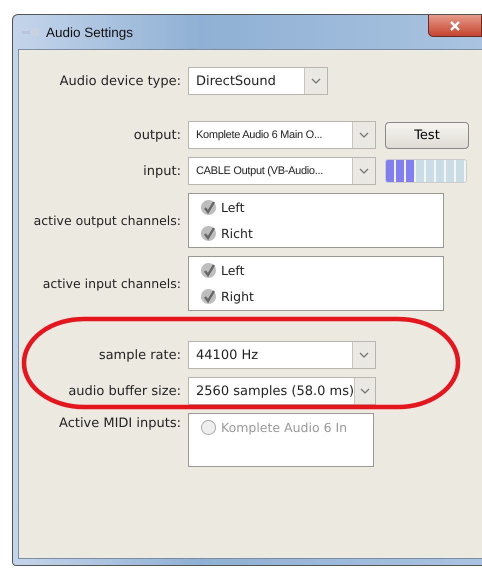 The width and height of the screenshot is (482, 572). I want to click on close-icon, so click(455, 25).